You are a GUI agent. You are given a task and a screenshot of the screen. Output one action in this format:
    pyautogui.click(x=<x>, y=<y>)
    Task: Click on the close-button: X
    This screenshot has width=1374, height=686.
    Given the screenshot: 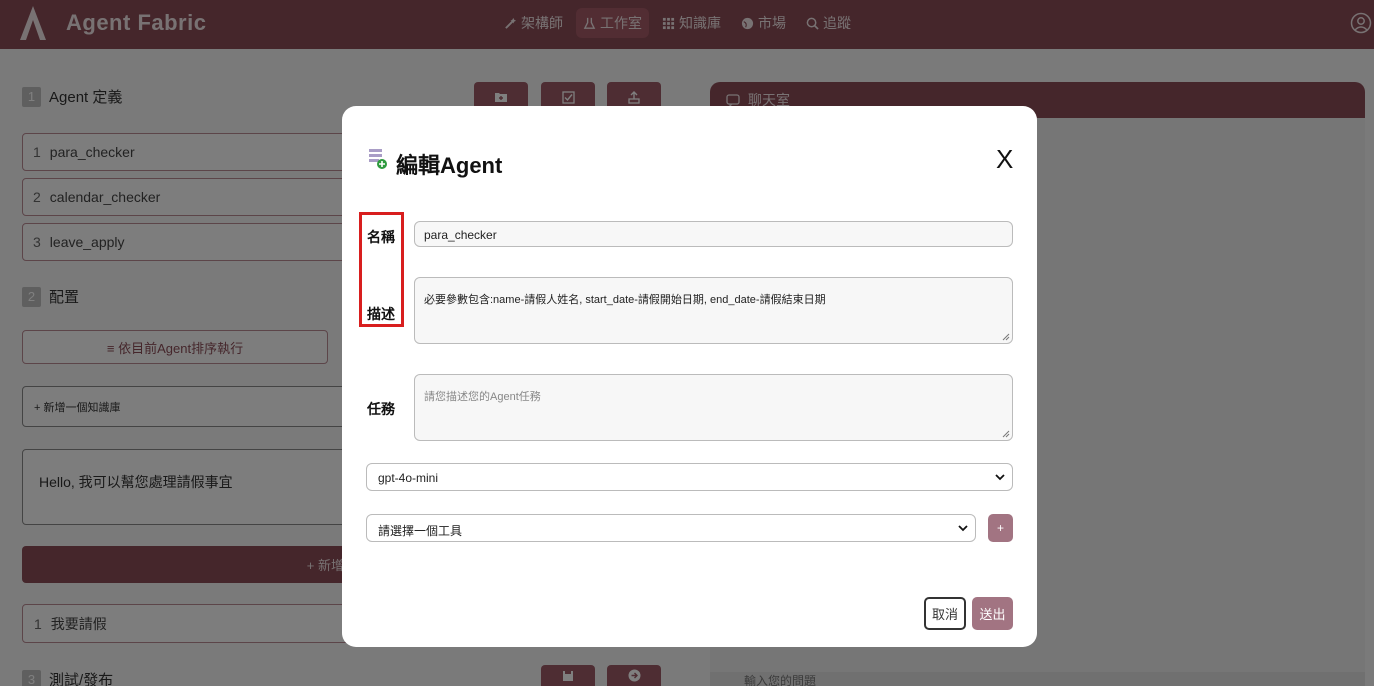 What is the action you would take?
    pyautogui.click(x=1004, y=159)
    